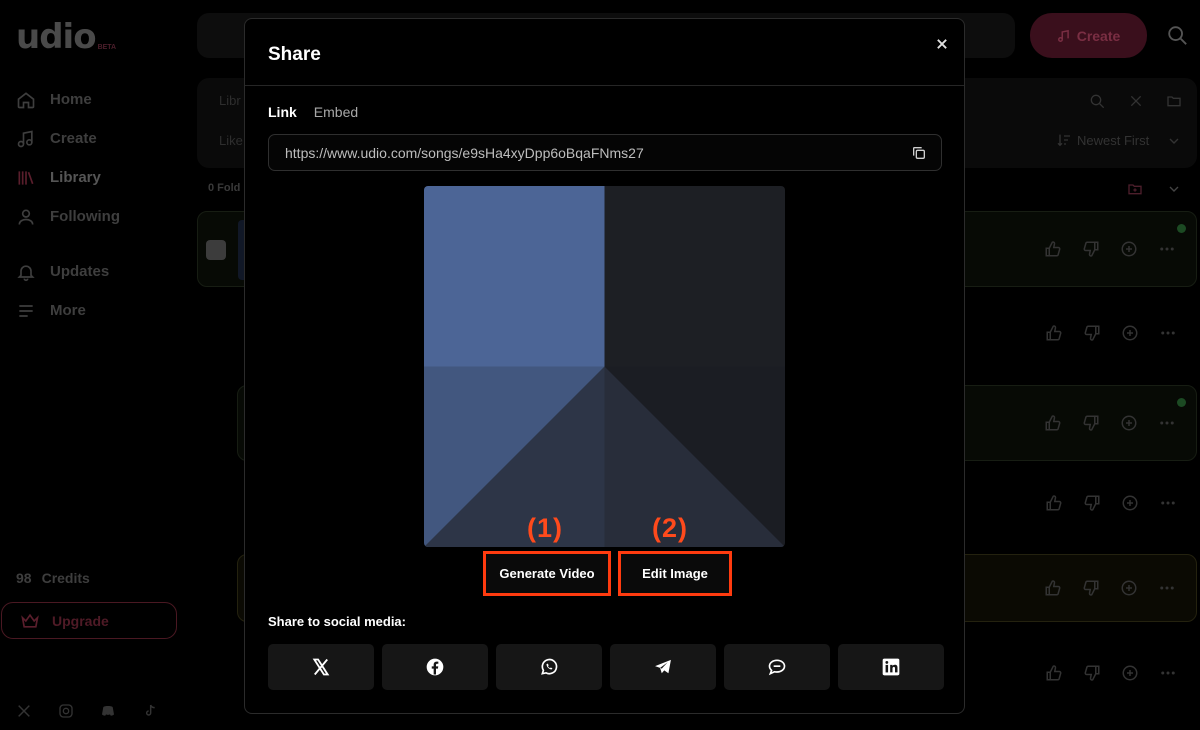 Image resolution: width=1200 pixels, height=730 pixels. I want to click on sidebar-item-library: Library, so click(101, 177).